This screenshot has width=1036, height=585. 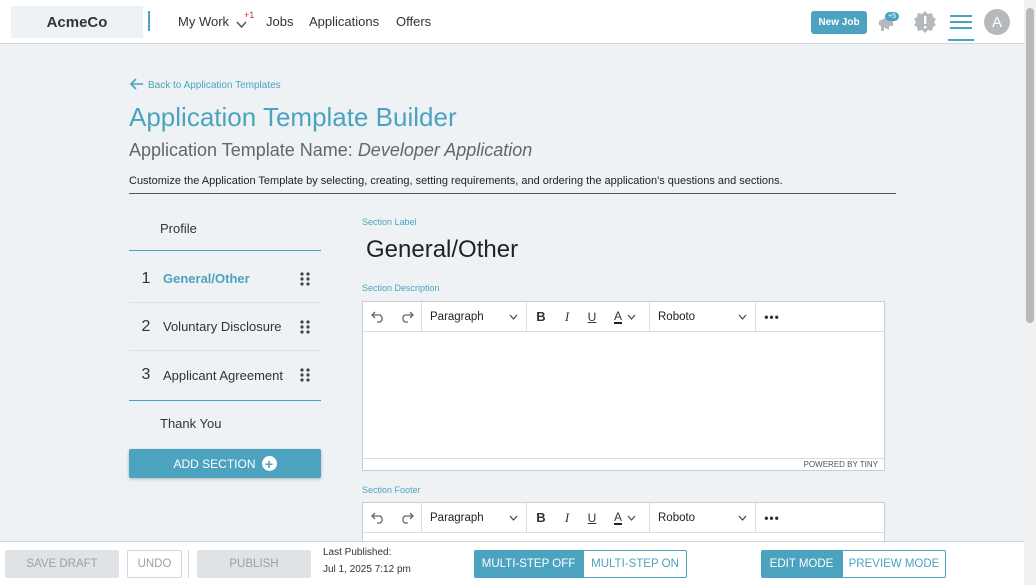 I want to click on section-thank-you: Thank You, so click(x=190, y=423).